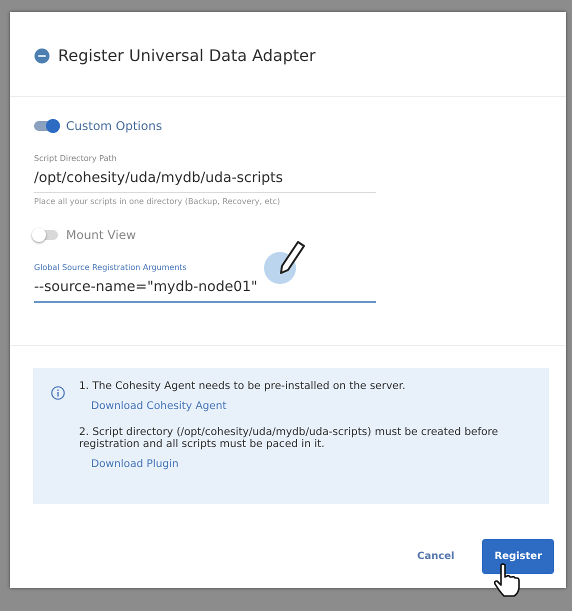 This screenshot has width=572, height=611. I want to click on text-field: /opt/cohesity/uda/mydb/uda-scripts, so click(205, 179).